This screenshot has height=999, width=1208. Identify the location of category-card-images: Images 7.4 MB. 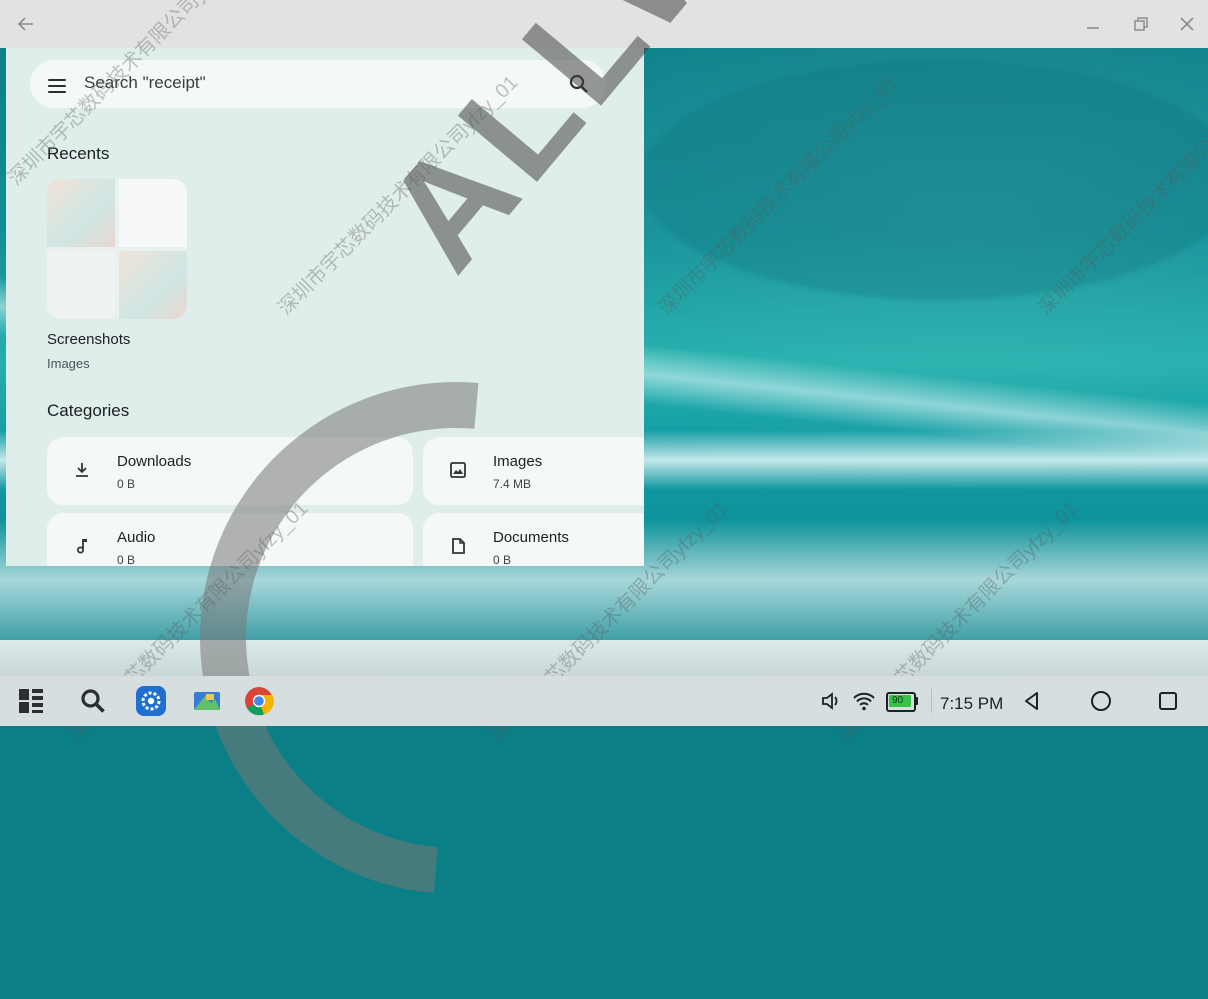
(533, 471).